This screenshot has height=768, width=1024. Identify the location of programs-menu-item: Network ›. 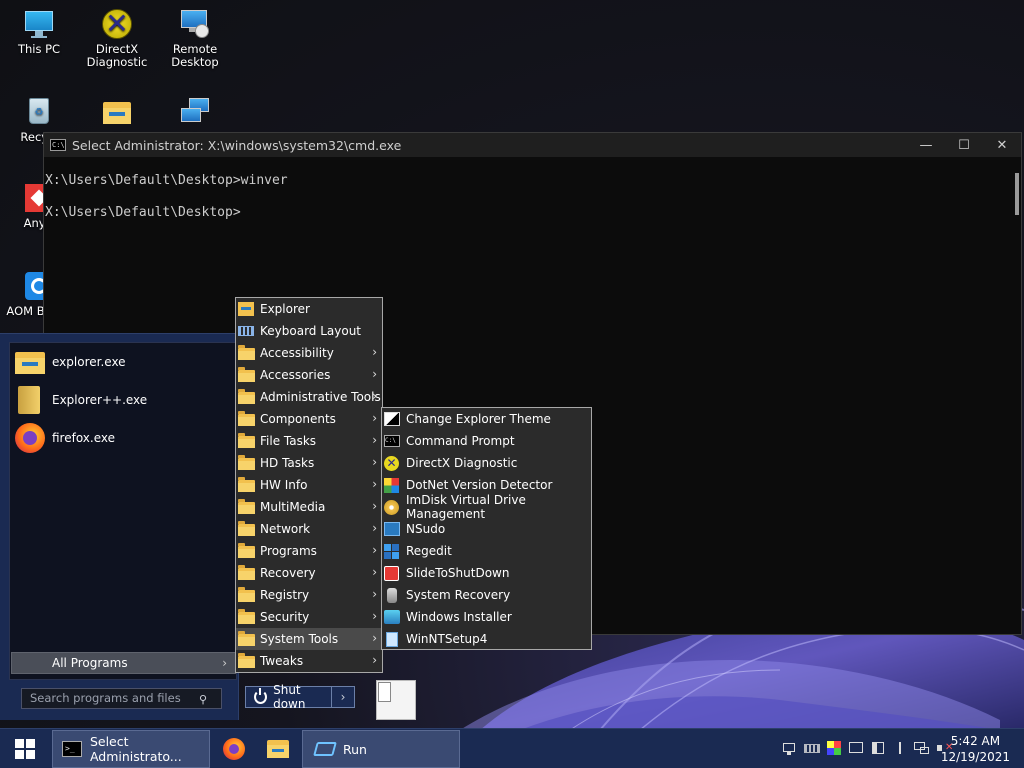
(309, 529).